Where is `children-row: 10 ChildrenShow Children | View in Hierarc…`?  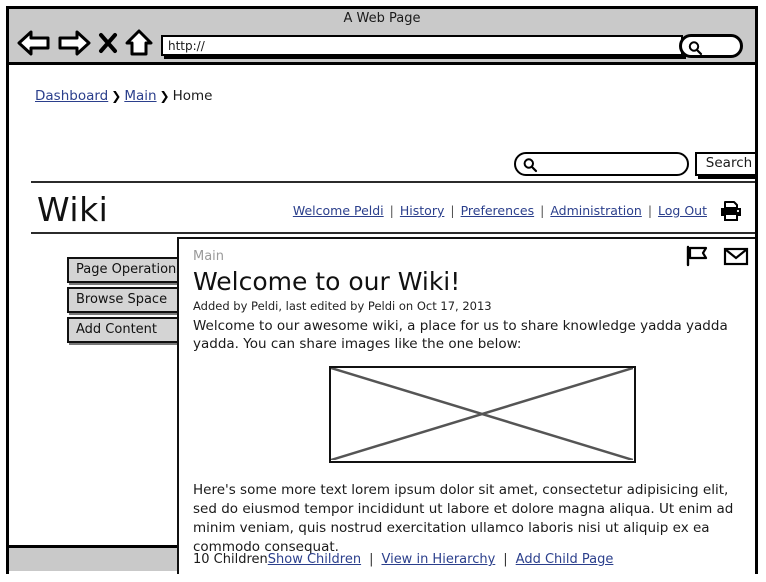 children-row: 10 ChildrenShow Children | View in Hierarc… is located at coordinates (403, 559).